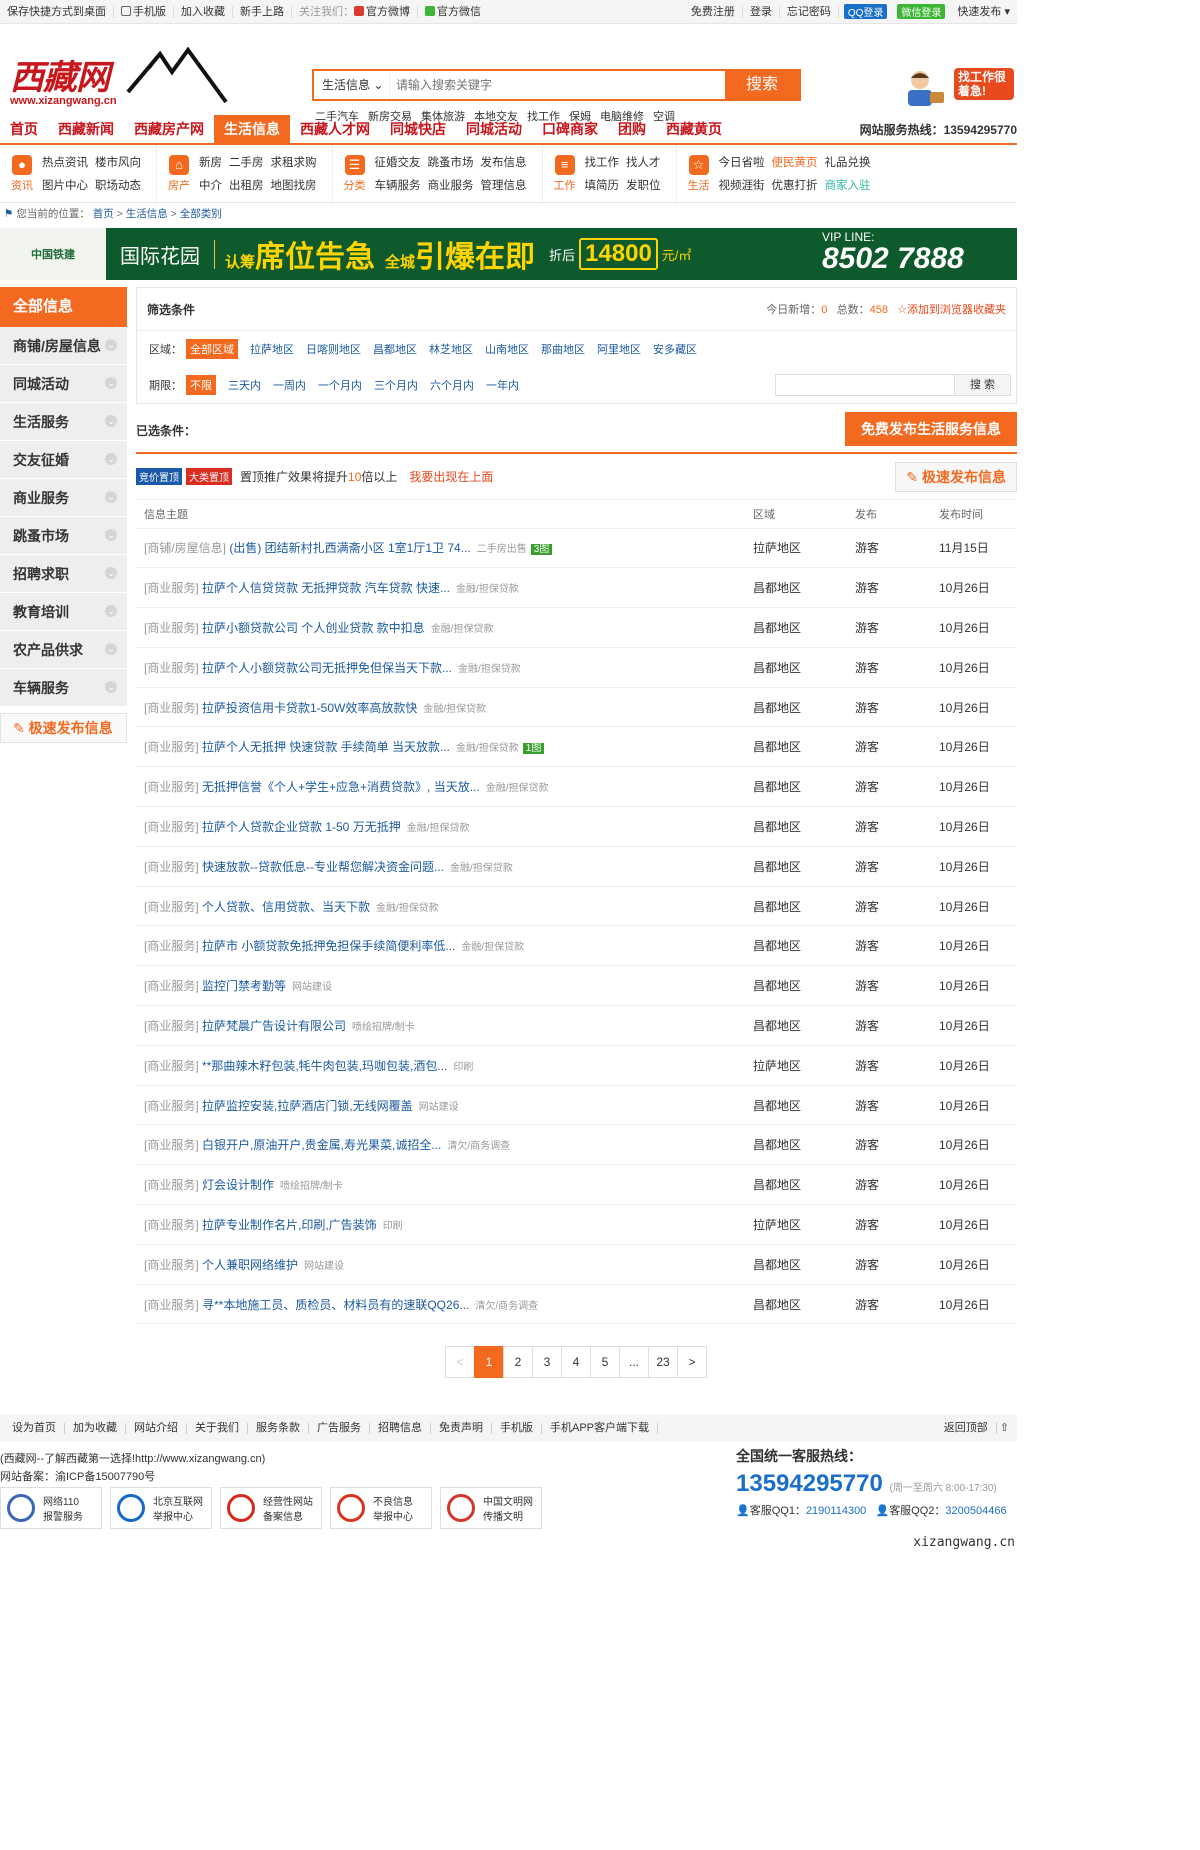 The width and height of the screenshot is (1200, 1850). I want to click on weixin-link: 官方微信, so click(453, 11).